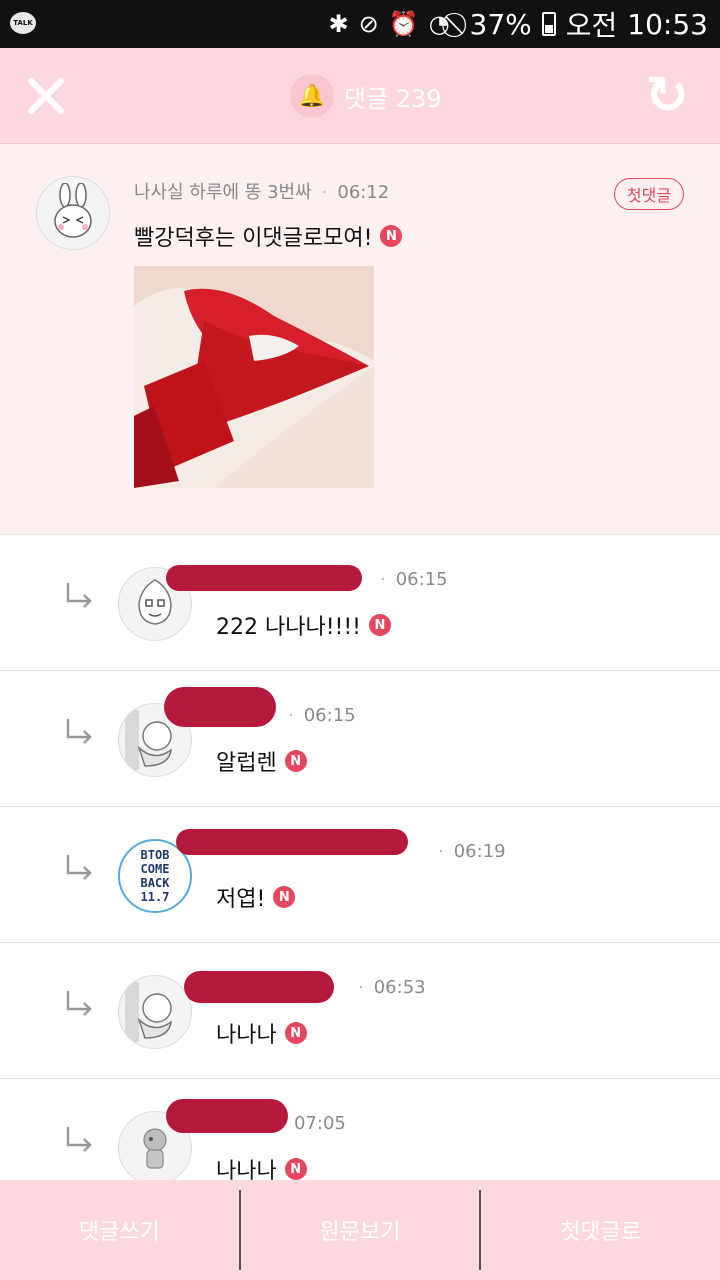  I want to click on reply-item: · 06:15 알럽렌 N, so click(360, 739).